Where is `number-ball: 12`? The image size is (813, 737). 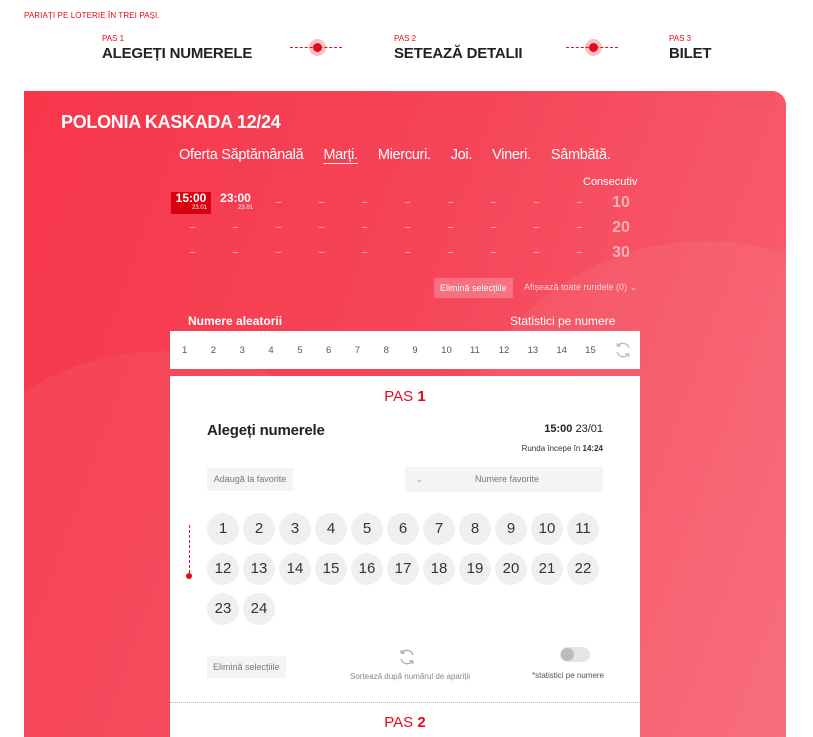 number-ball: 12 is located at coordinates (223, 569).